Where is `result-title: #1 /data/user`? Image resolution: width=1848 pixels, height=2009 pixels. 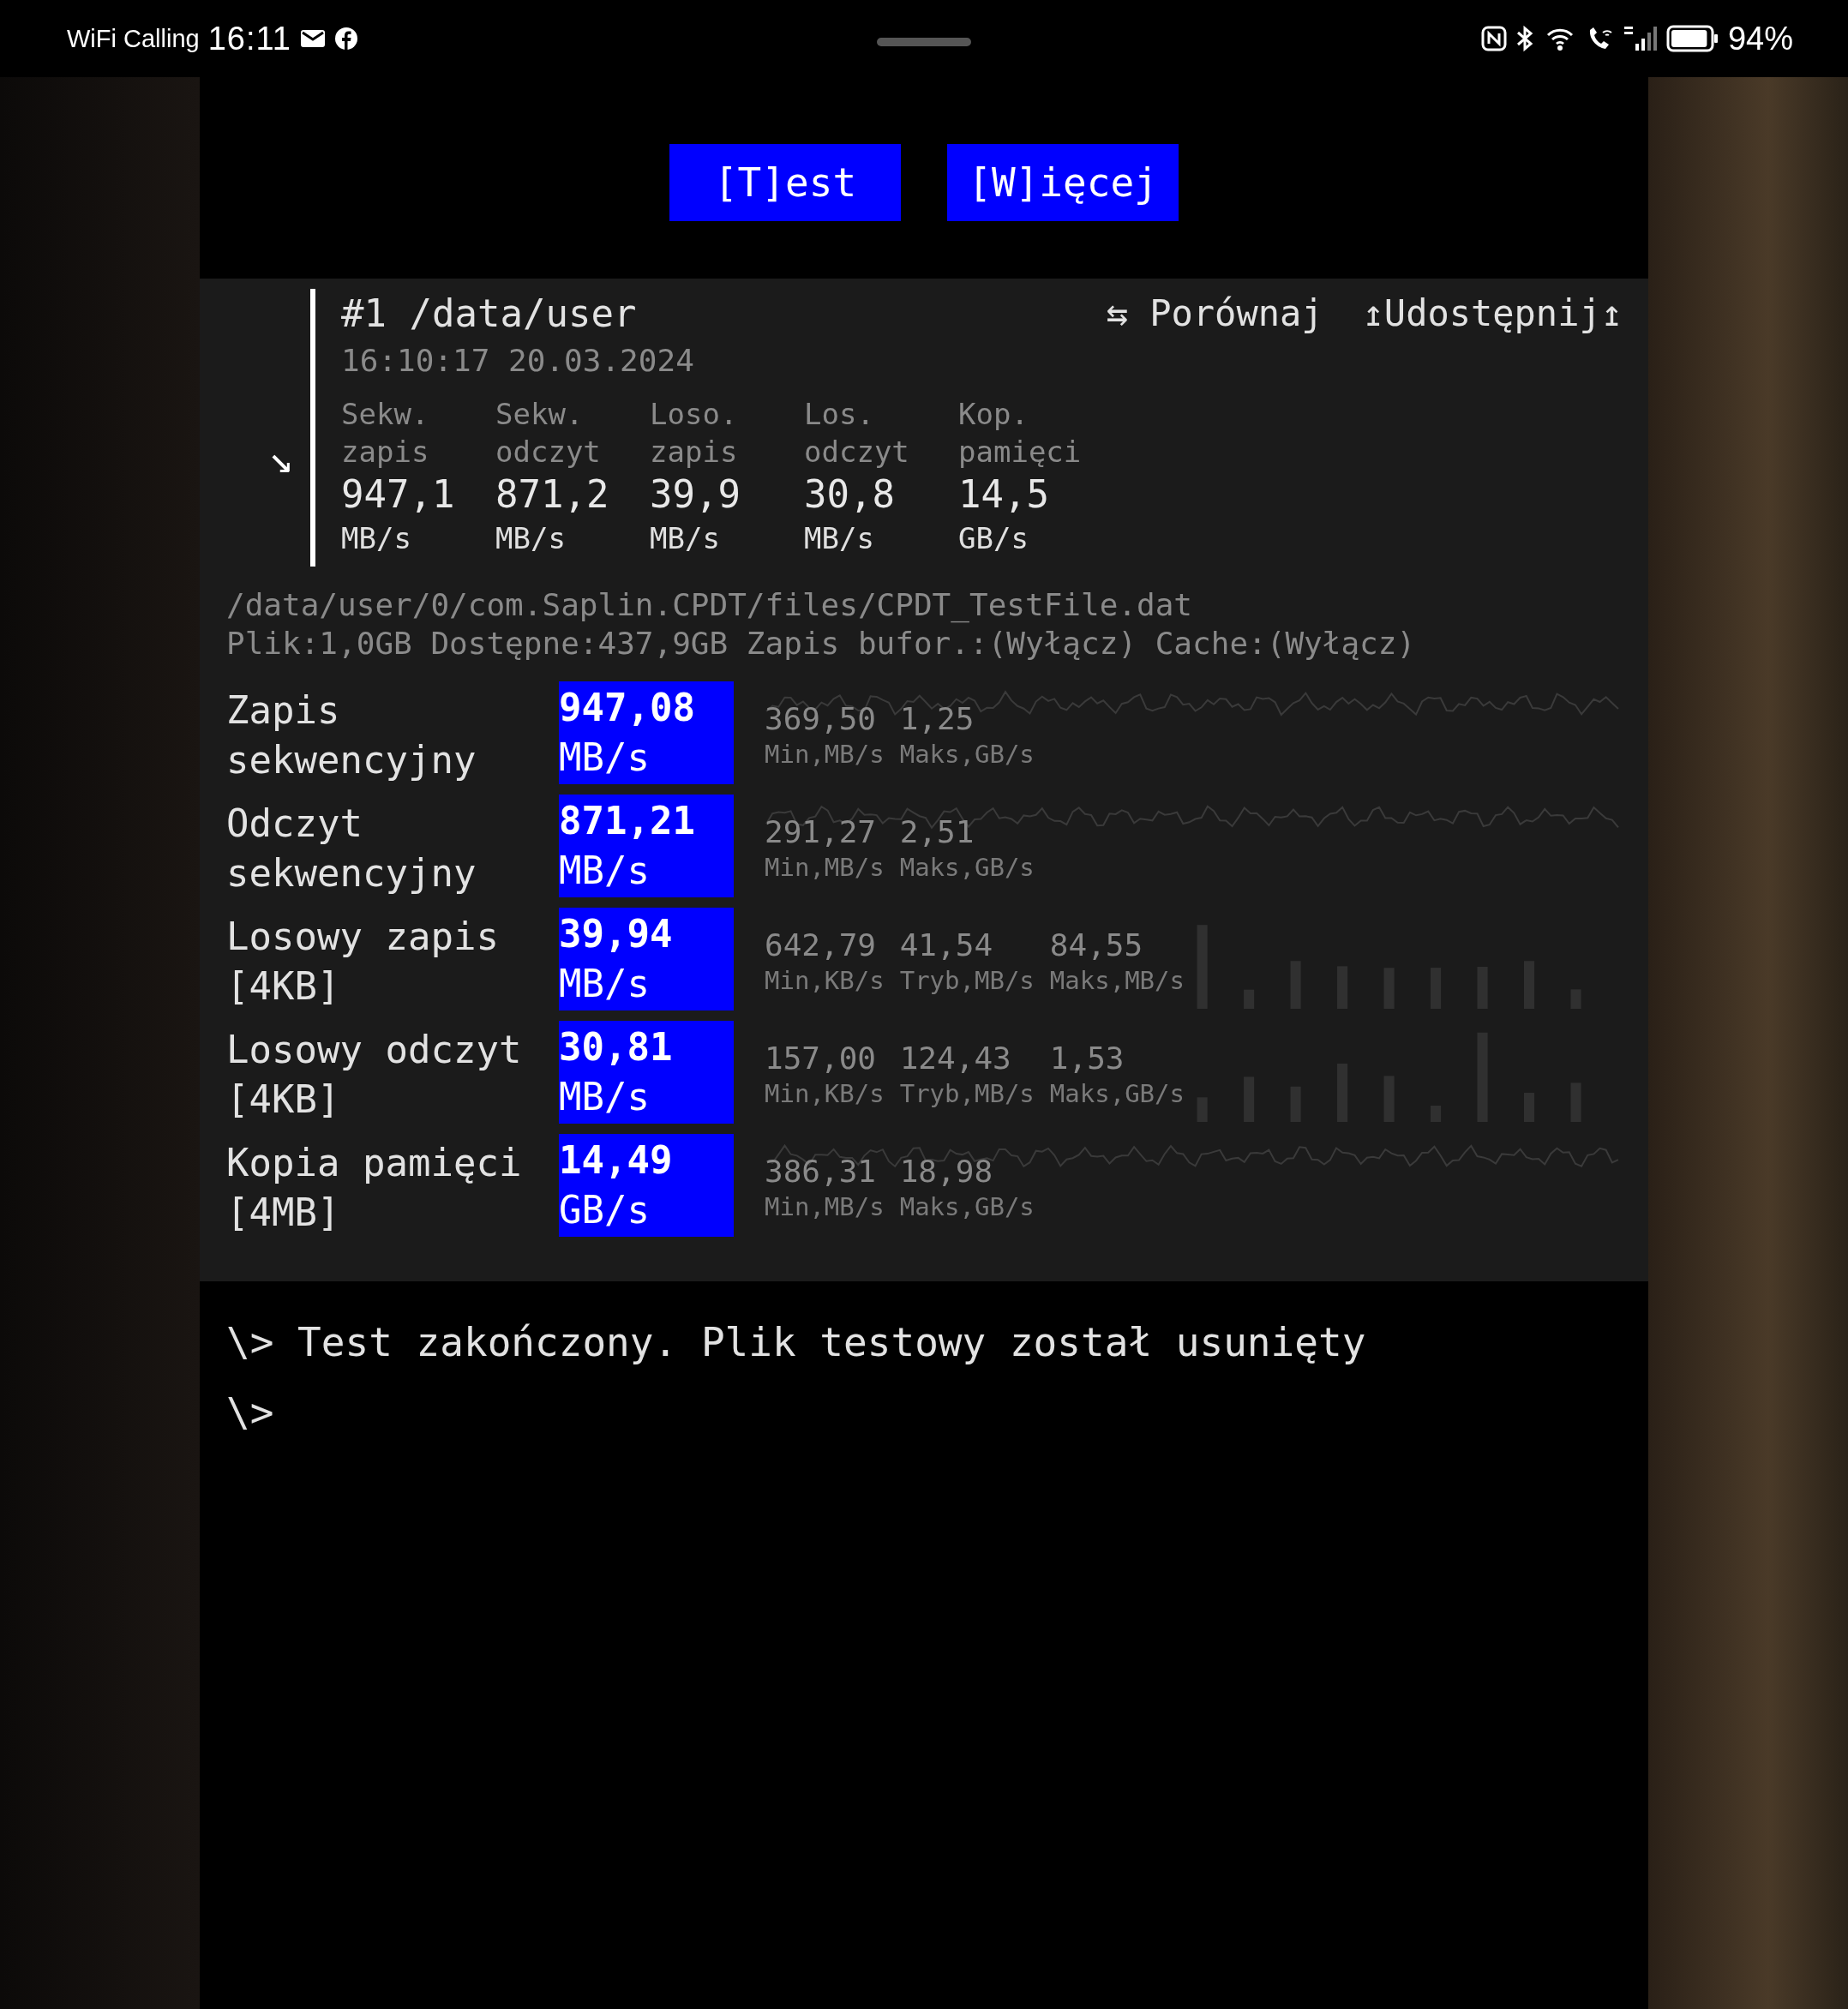 result-title: #1 /data/user is located at coordinates (489, 313).